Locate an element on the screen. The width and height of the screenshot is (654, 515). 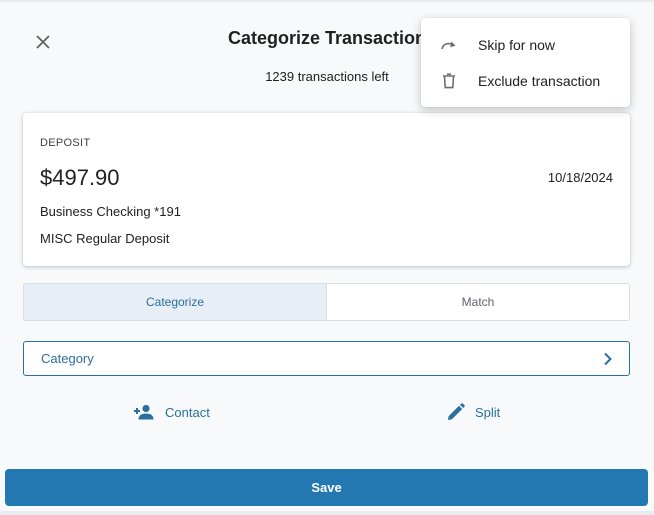
transaction-amount: $497.90 is located at coordinates (80, 177).